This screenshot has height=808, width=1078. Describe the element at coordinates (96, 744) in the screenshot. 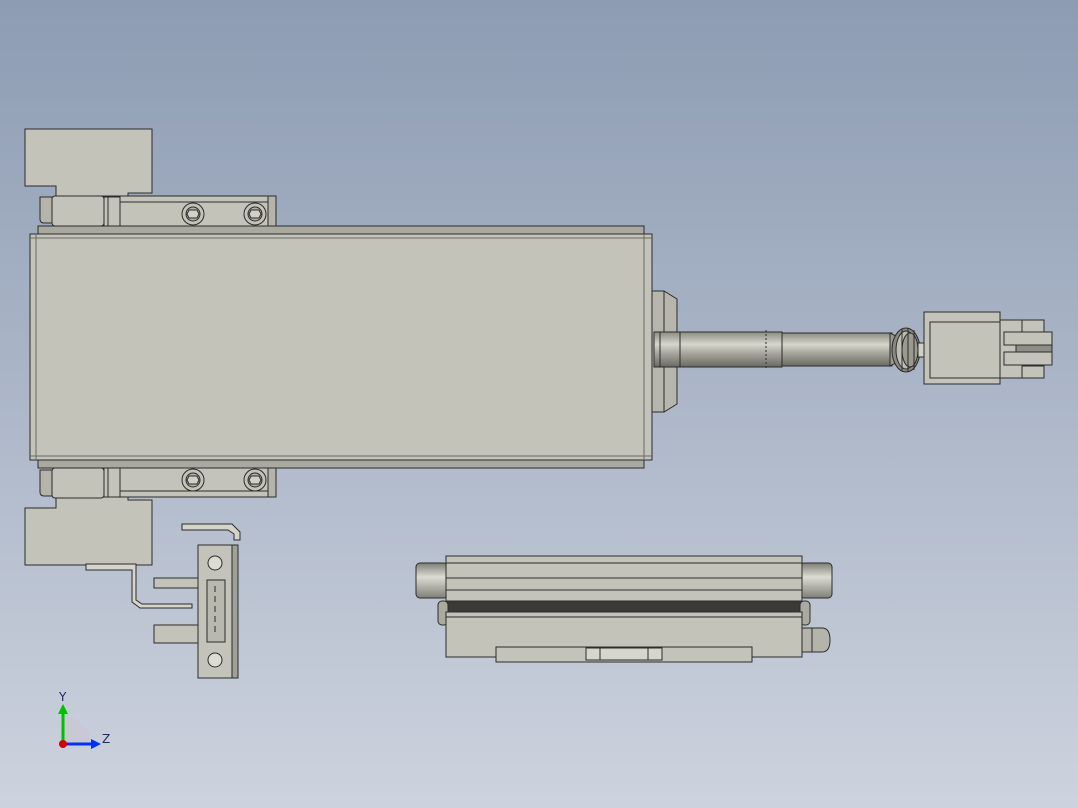

I see `z-axis-arrowhead` at that location.